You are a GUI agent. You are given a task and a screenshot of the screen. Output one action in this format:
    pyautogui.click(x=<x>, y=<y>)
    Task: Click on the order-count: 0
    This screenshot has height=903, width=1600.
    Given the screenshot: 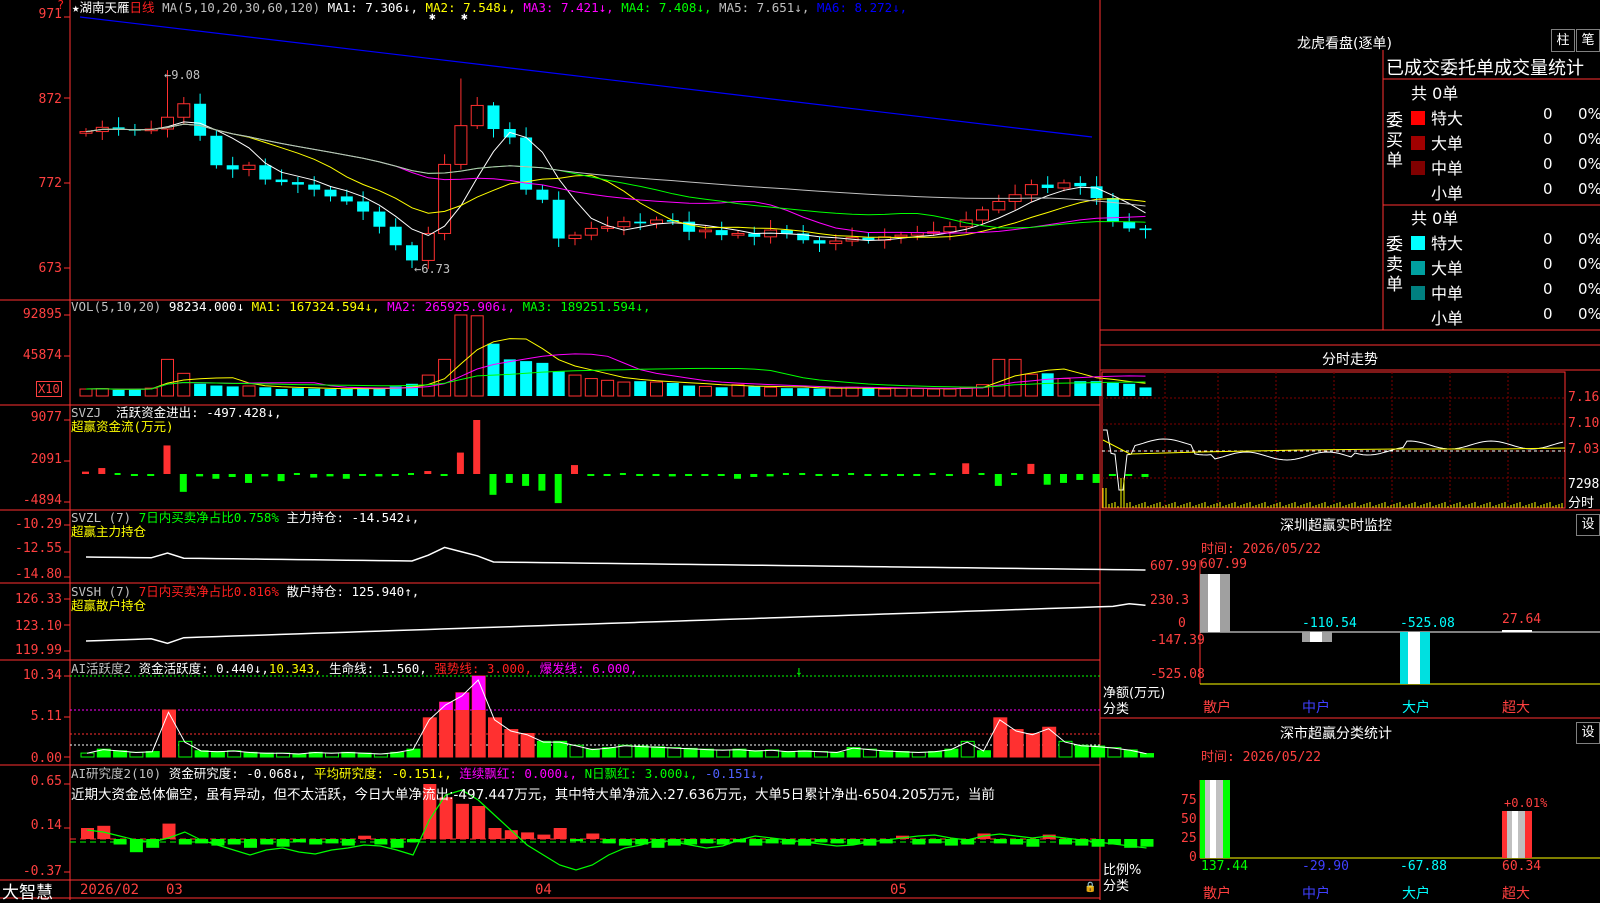 What is the action you would take?
    pyautogui.click(x=1548, y=314)
    